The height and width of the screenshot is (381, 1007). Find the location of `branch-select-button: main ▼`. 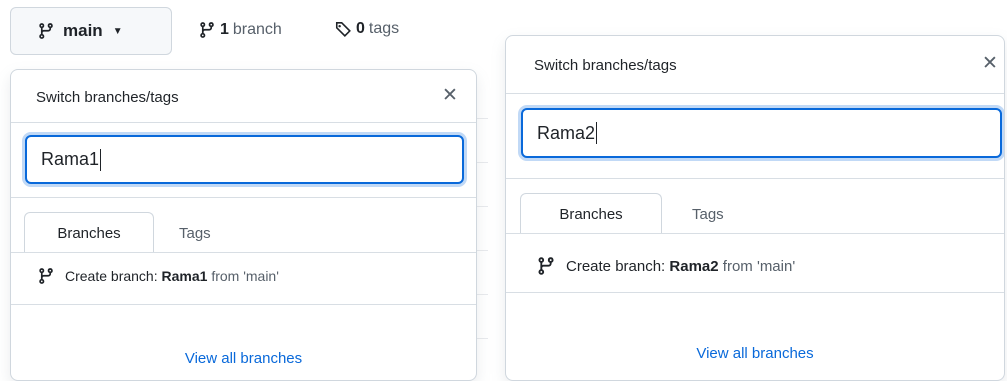

branch-select-button: main ▼ is located at coordinates (91, 31).